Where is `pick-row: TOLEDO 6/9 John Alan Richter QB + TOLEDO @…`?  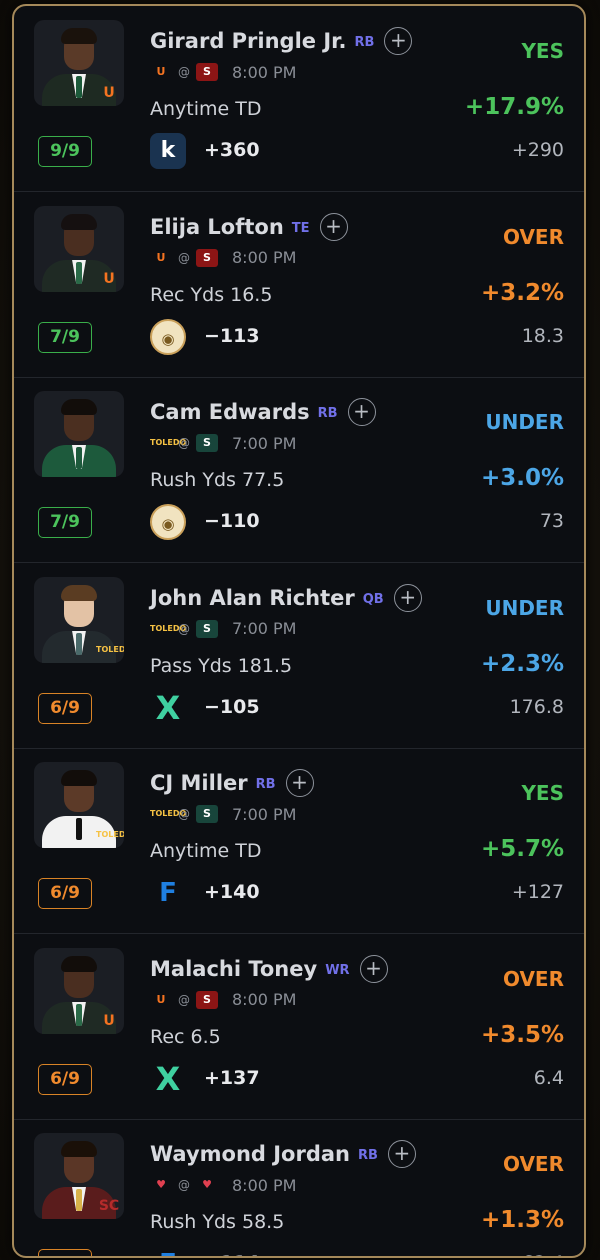
pick-row: TOLEDO 6/9 John Alan Richter QB + TOLEDO @… is located at coordinates (299, 656).